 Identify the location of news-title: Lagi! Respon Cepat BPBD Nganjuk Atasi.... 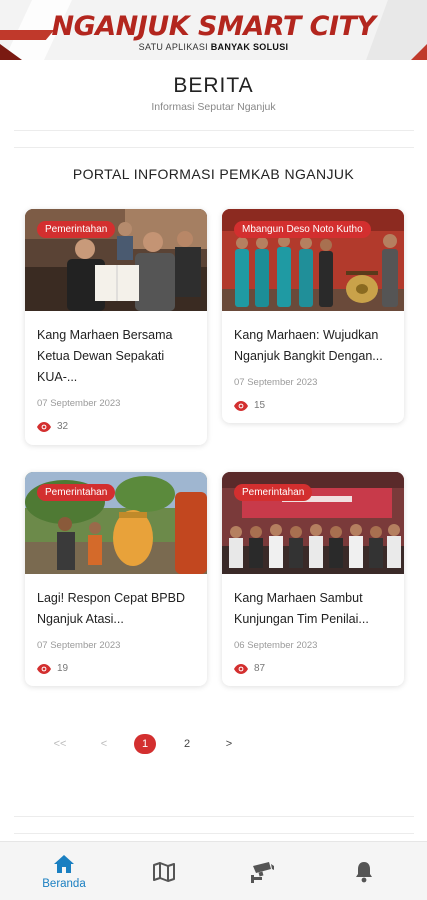
(116, 609).